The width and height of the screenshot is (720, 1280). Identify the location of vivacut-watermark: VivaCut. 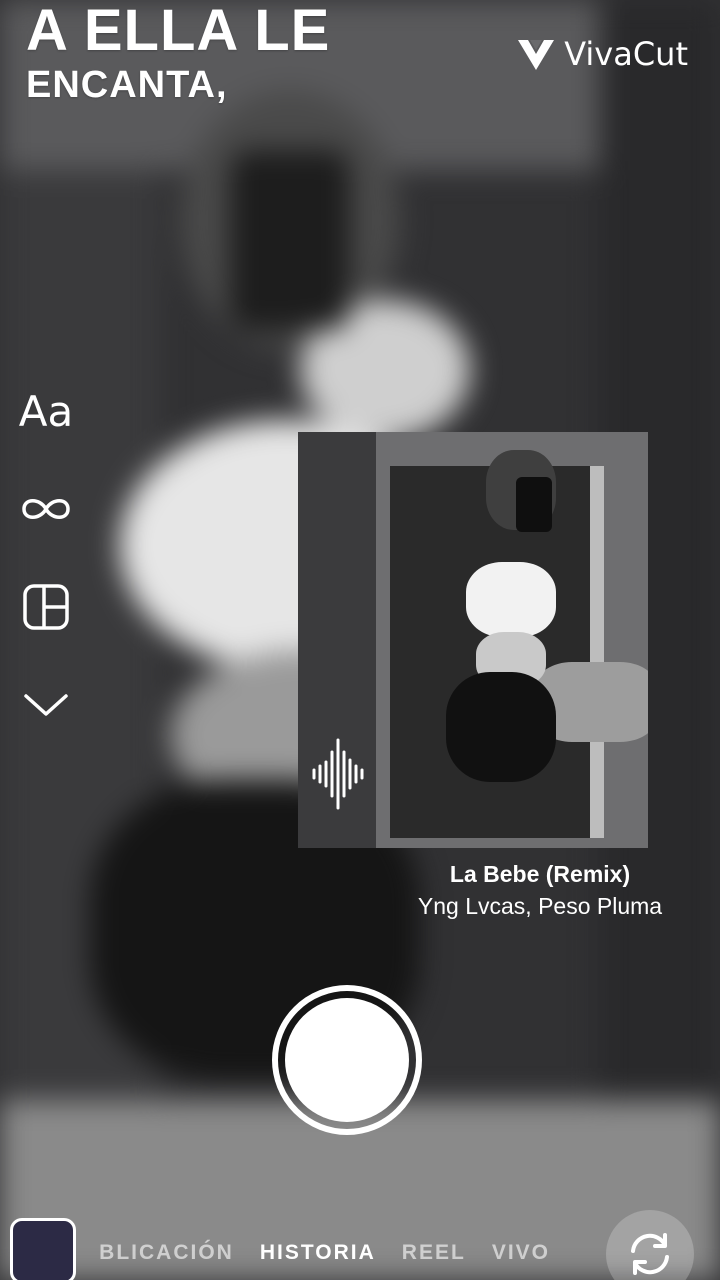
(602, 54).